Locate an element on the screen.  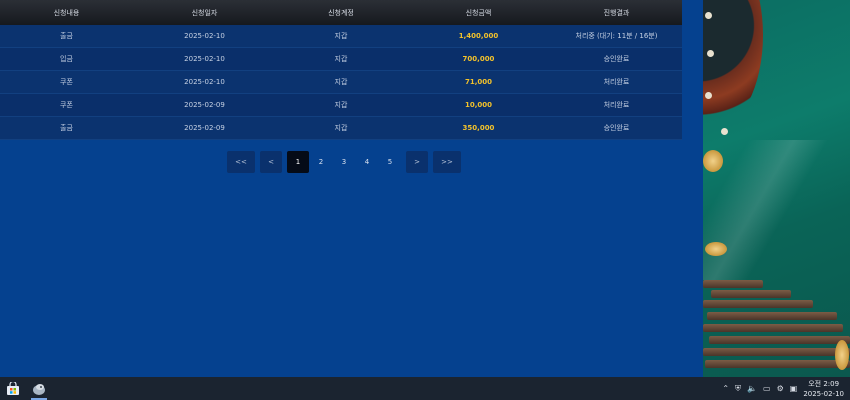
cell-type: 입금 is located at coordinates (66, 59).